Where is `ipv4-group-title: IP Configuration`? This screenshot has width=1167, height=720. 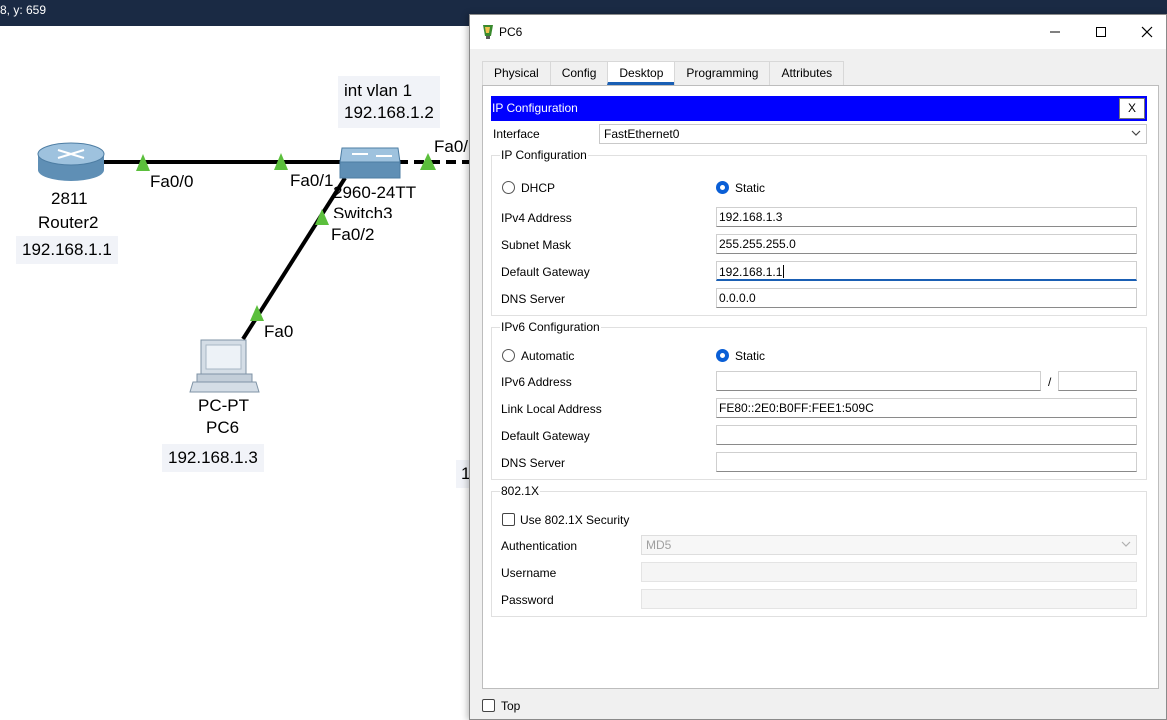
ipv4-group-title: IP Configuration is located at coordinates (544, 155).